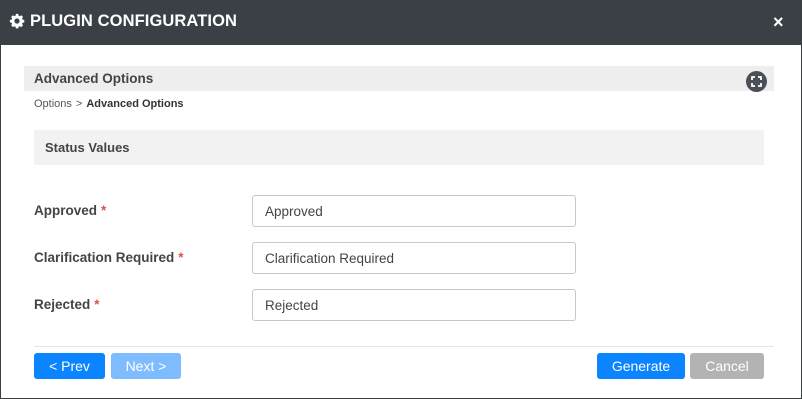 The height and width of the screenshot is (399, 802). Describe the element at coordinates (87, 147) in the screenshot. I see `subsection-title: Status Values` at that location.